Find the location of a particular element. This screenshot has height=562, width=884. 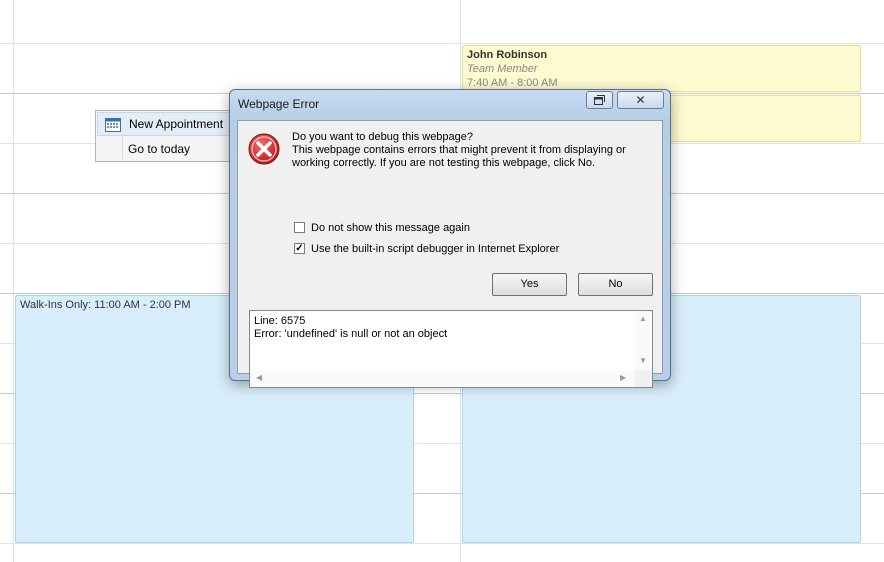

walk-ins-label: Walk-Ins Only: 11:00 AM - 2:00 PM is located at coordinates (105, 305).